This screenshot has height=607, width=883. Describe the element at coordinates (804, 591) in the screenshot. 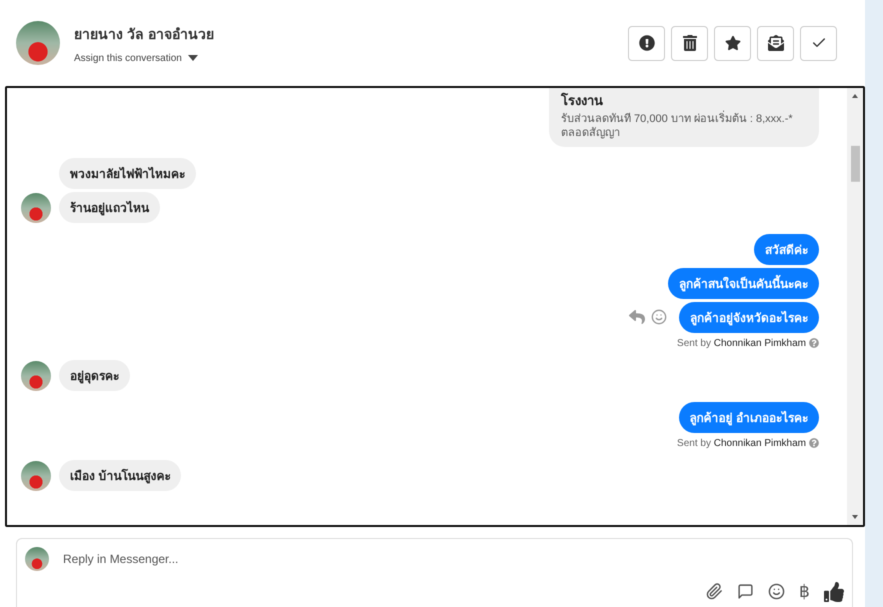

I see `currency-button: ฿` at that location.